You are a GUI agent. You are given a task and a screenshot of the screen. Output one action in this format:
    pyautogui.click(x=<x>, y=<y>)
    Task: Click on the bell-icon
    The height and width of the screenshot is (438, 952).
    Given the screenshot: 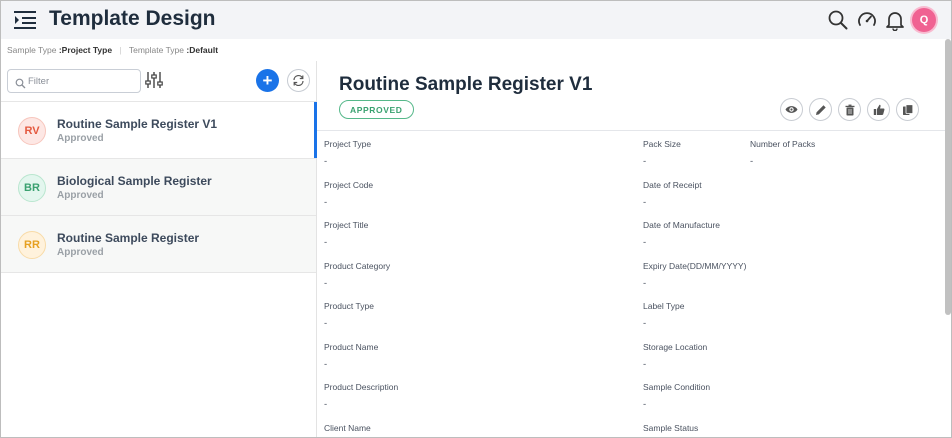 What is the action you would take?
    pyautogui.click(x=895, y=20)
    